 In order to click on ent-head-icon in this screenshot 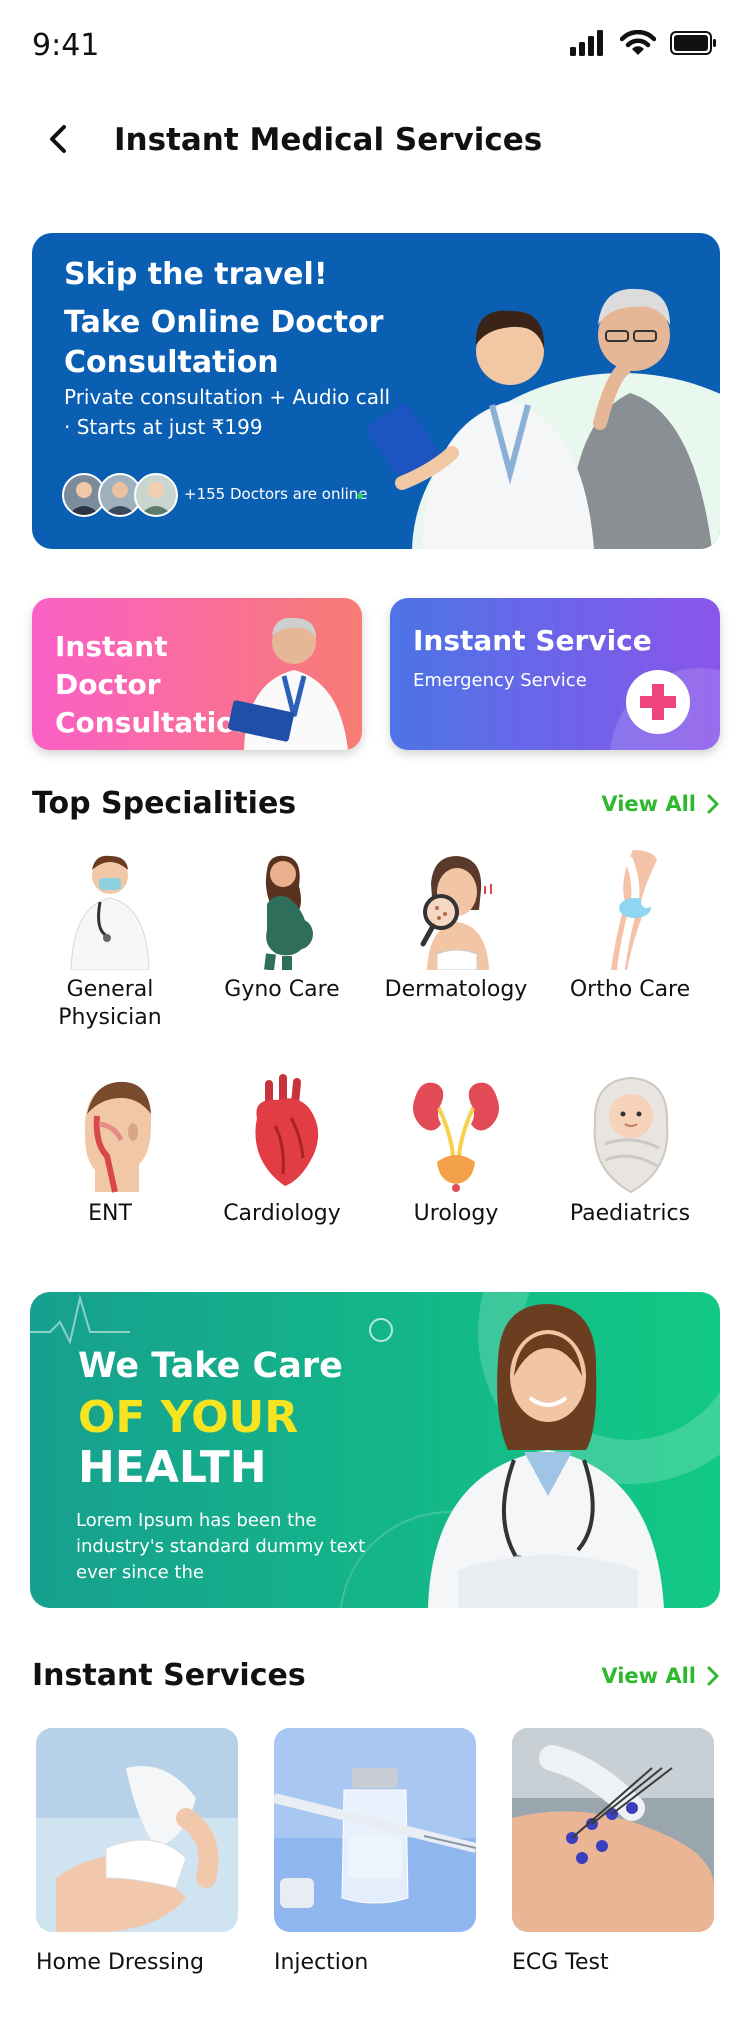, I will do `click(118, 1137)`.